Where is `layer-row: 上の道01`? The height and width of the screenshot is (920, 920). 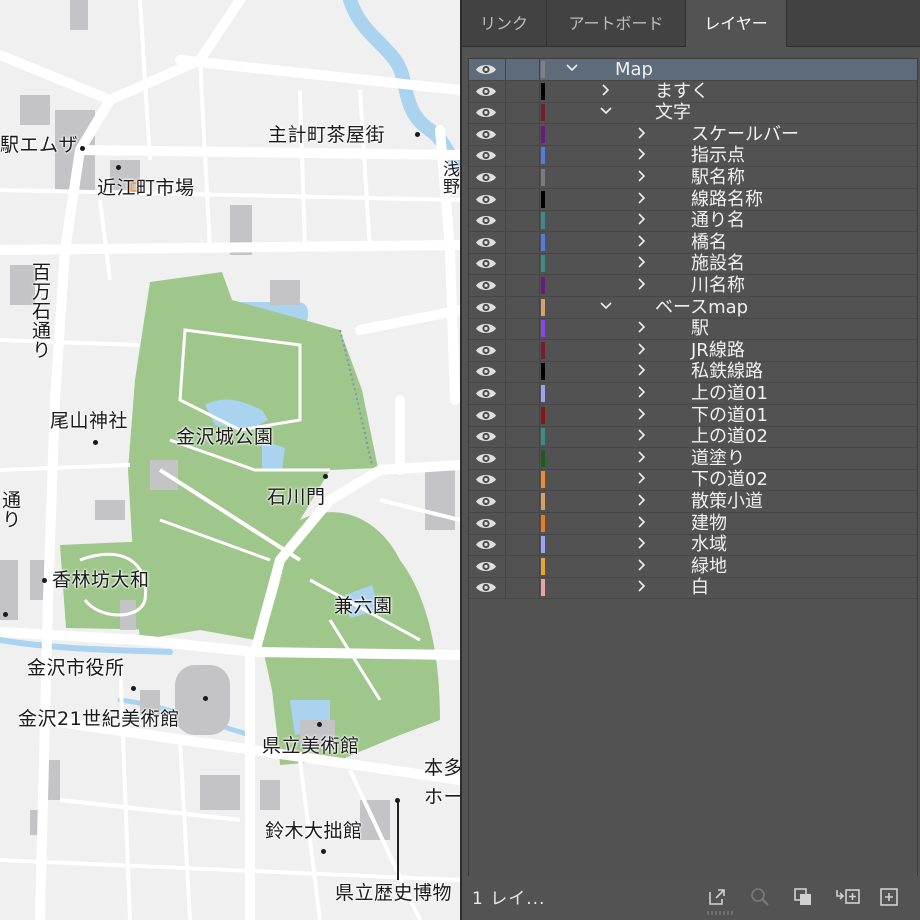 layer-row: 上の道01 is located at coordinates (693, 394).